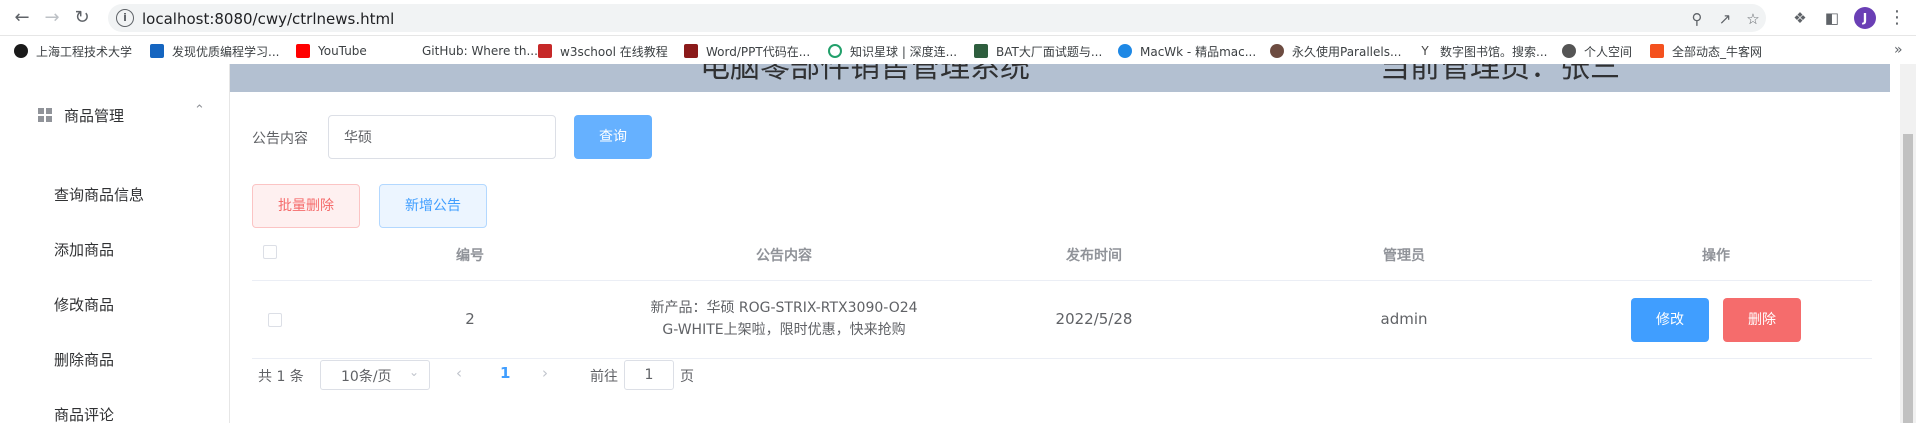 The width and height of the screenshot is (1916, 441). What do you see at coordinates (119, 358) in the screenshot?
I see `sidebar-item-delete-goods: 删除商品` at bounding box center [119, 358].